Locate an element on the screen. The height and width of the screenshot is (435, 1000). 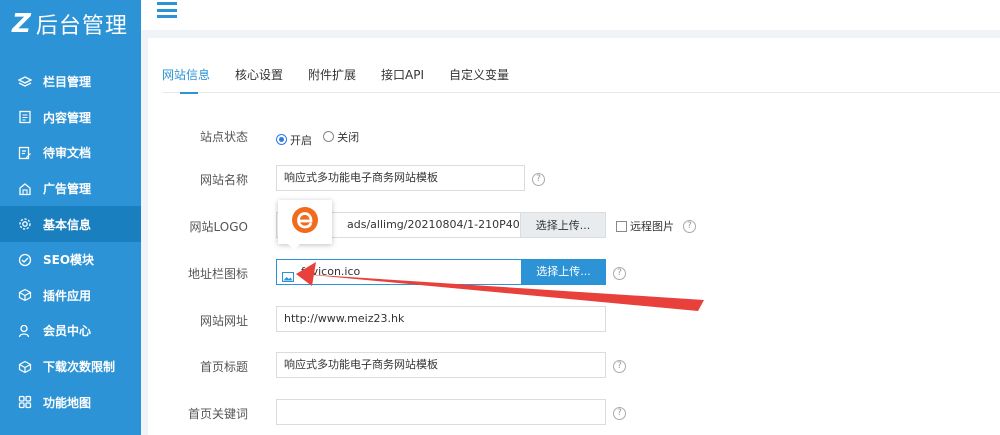
tab-site-info: 网站信息 is located at coordinates (186, 78).